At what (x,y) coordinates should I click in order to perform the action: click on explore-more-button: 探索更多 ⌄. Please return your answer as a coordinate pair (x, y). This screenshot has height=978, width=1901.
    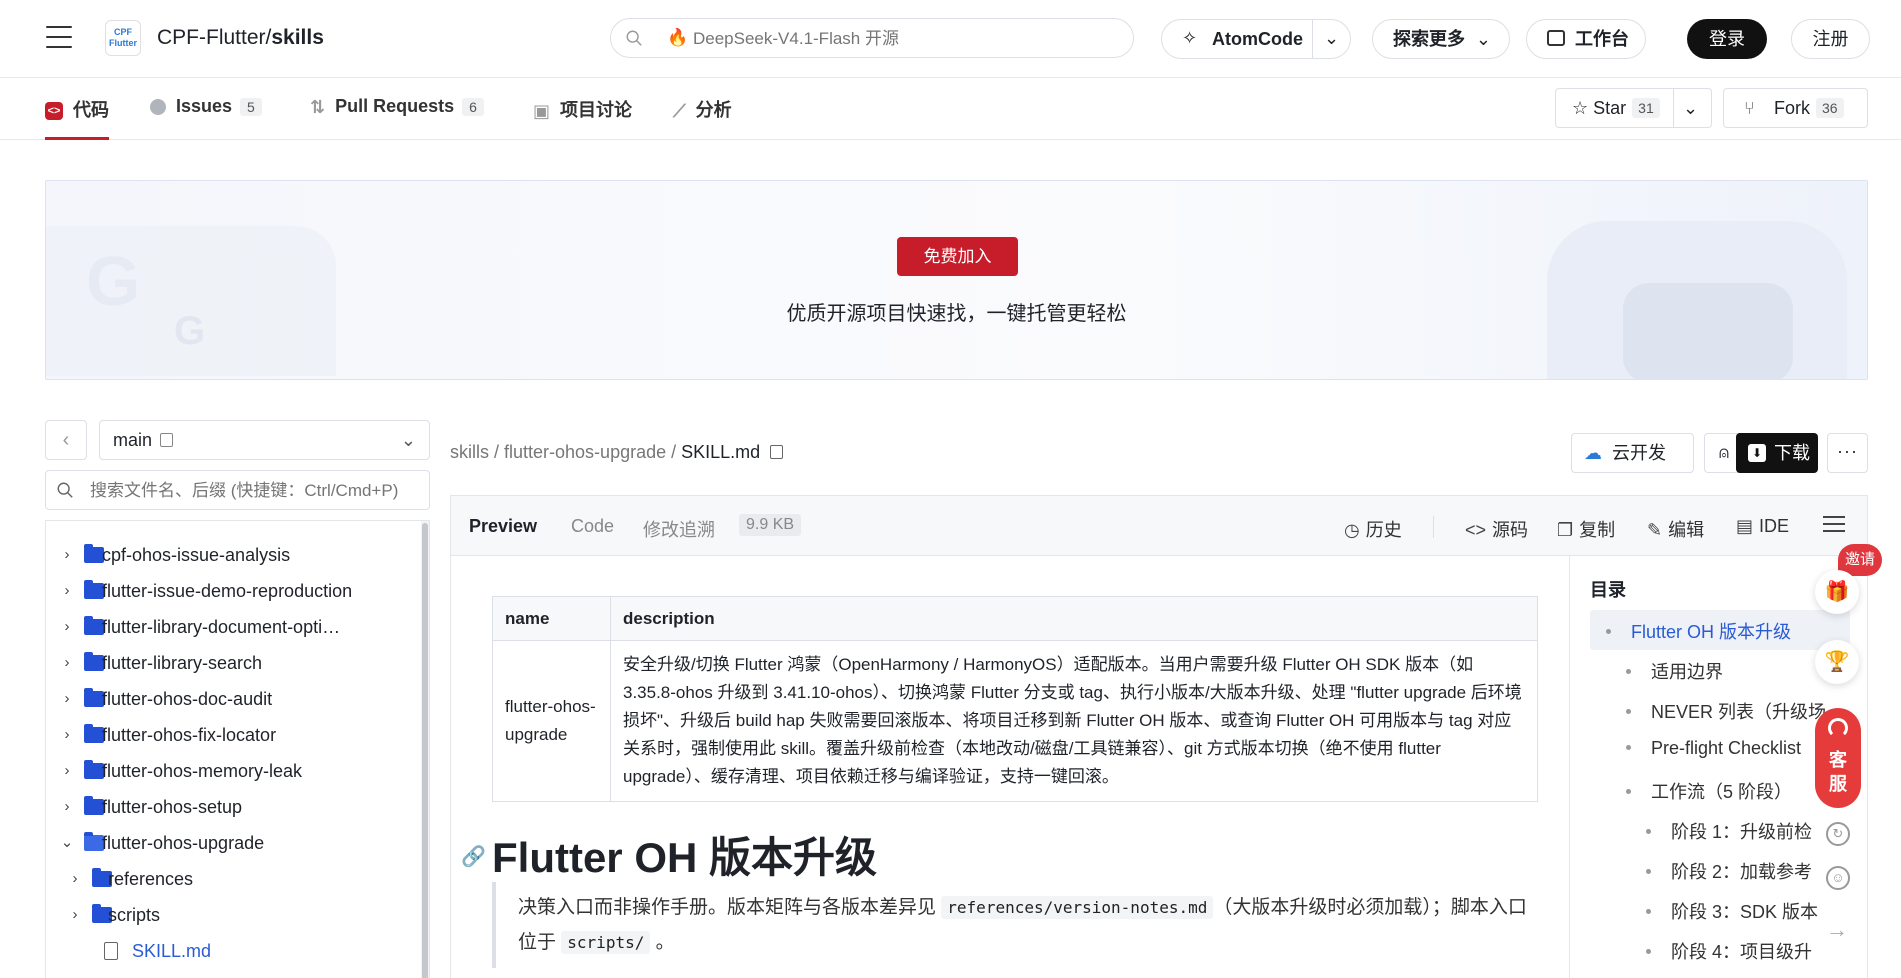
    Looking at the image, I should click on (1441, 39).